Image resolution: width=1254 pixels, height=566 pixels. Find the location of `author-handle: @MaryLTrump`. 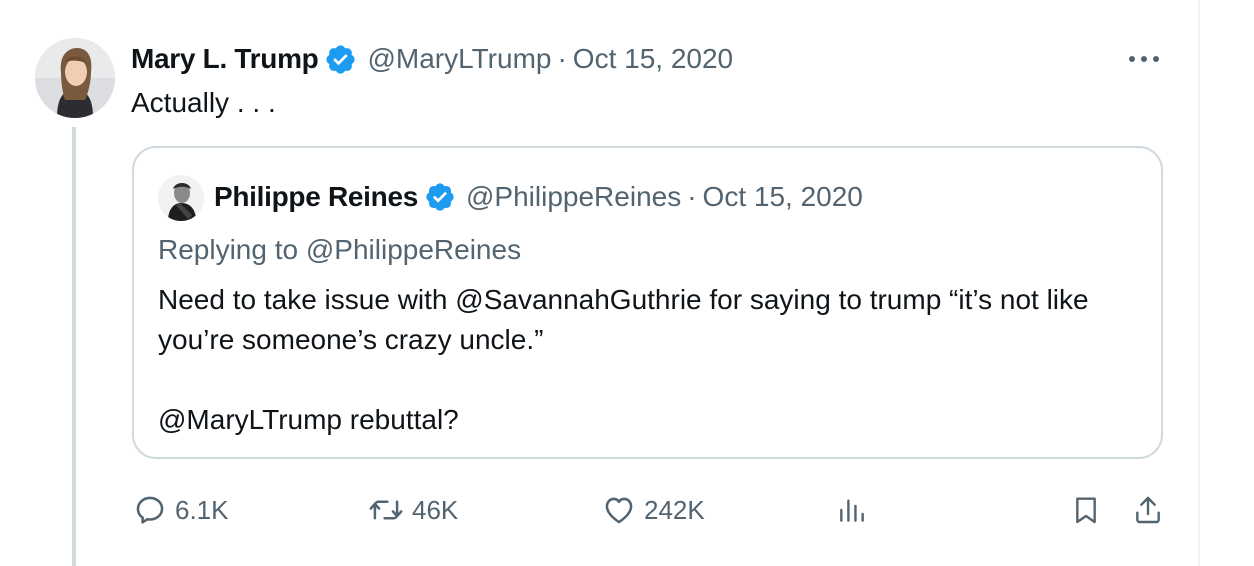

author-handle: @MaryLTrump is located at coordinates (459, 59).